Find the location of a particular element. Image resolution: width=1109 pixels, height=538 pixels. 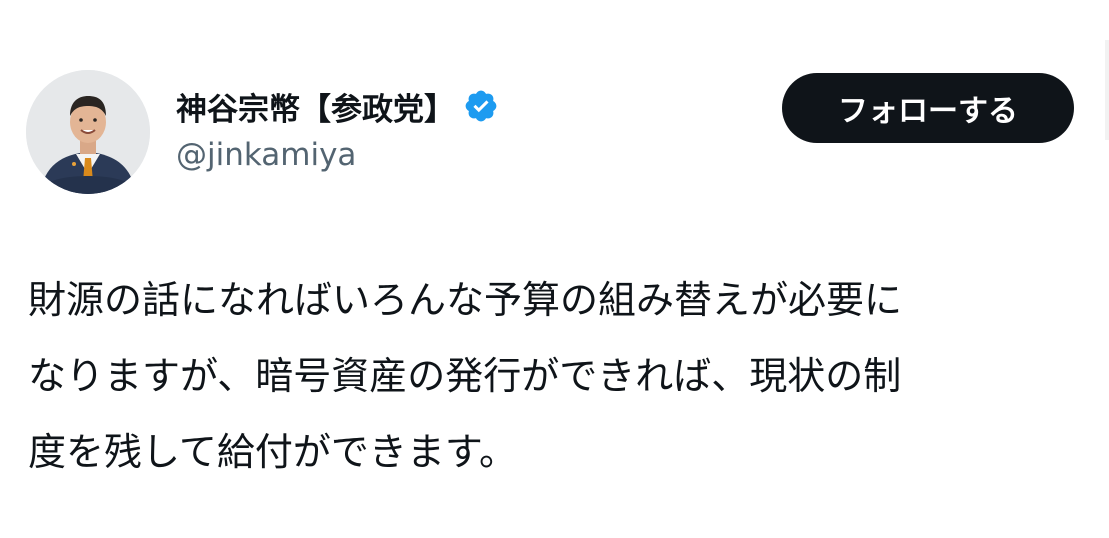

scrollbar-edge is located at coordinates (1107, 90).